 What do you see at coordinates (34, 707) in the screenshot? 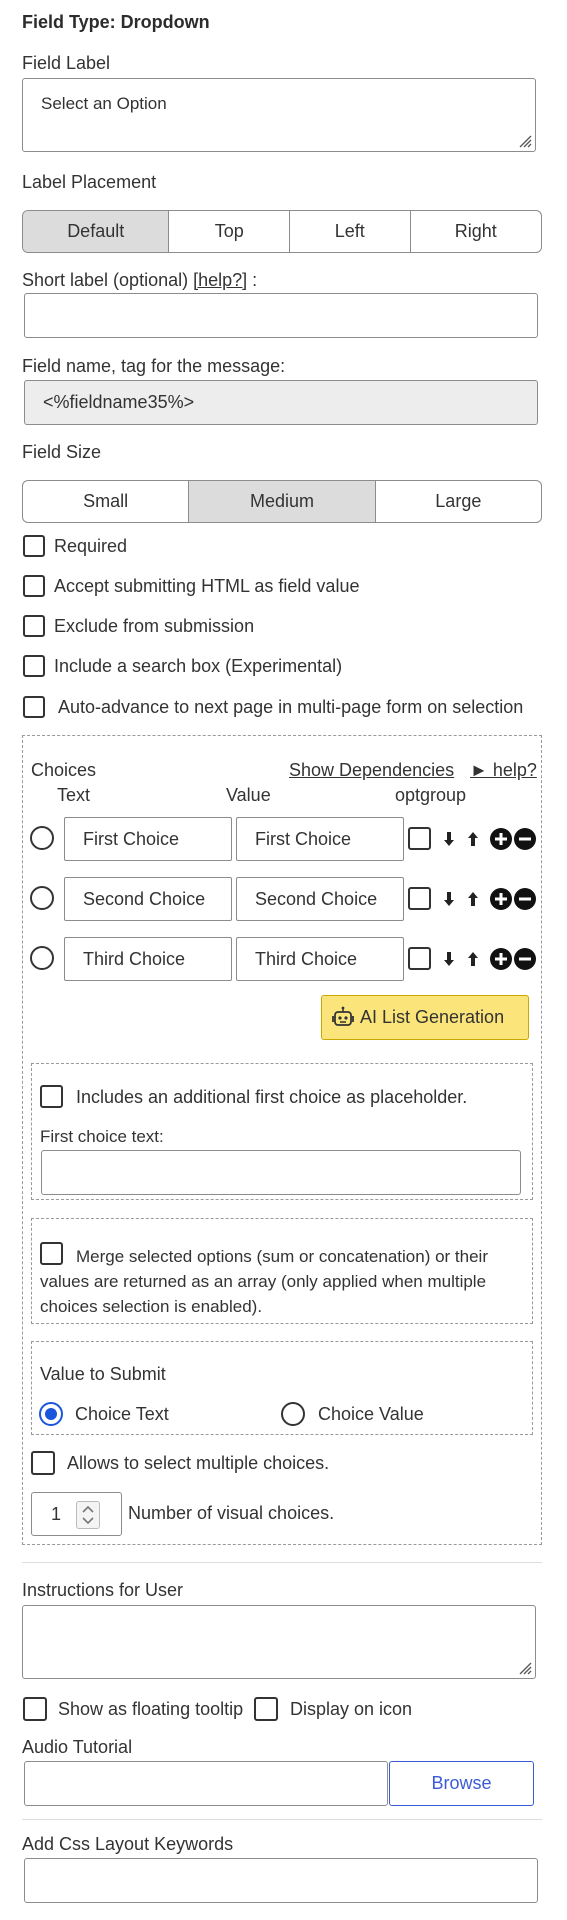
I see `auto-advance-checkbox` at bounding box center [34, 707].